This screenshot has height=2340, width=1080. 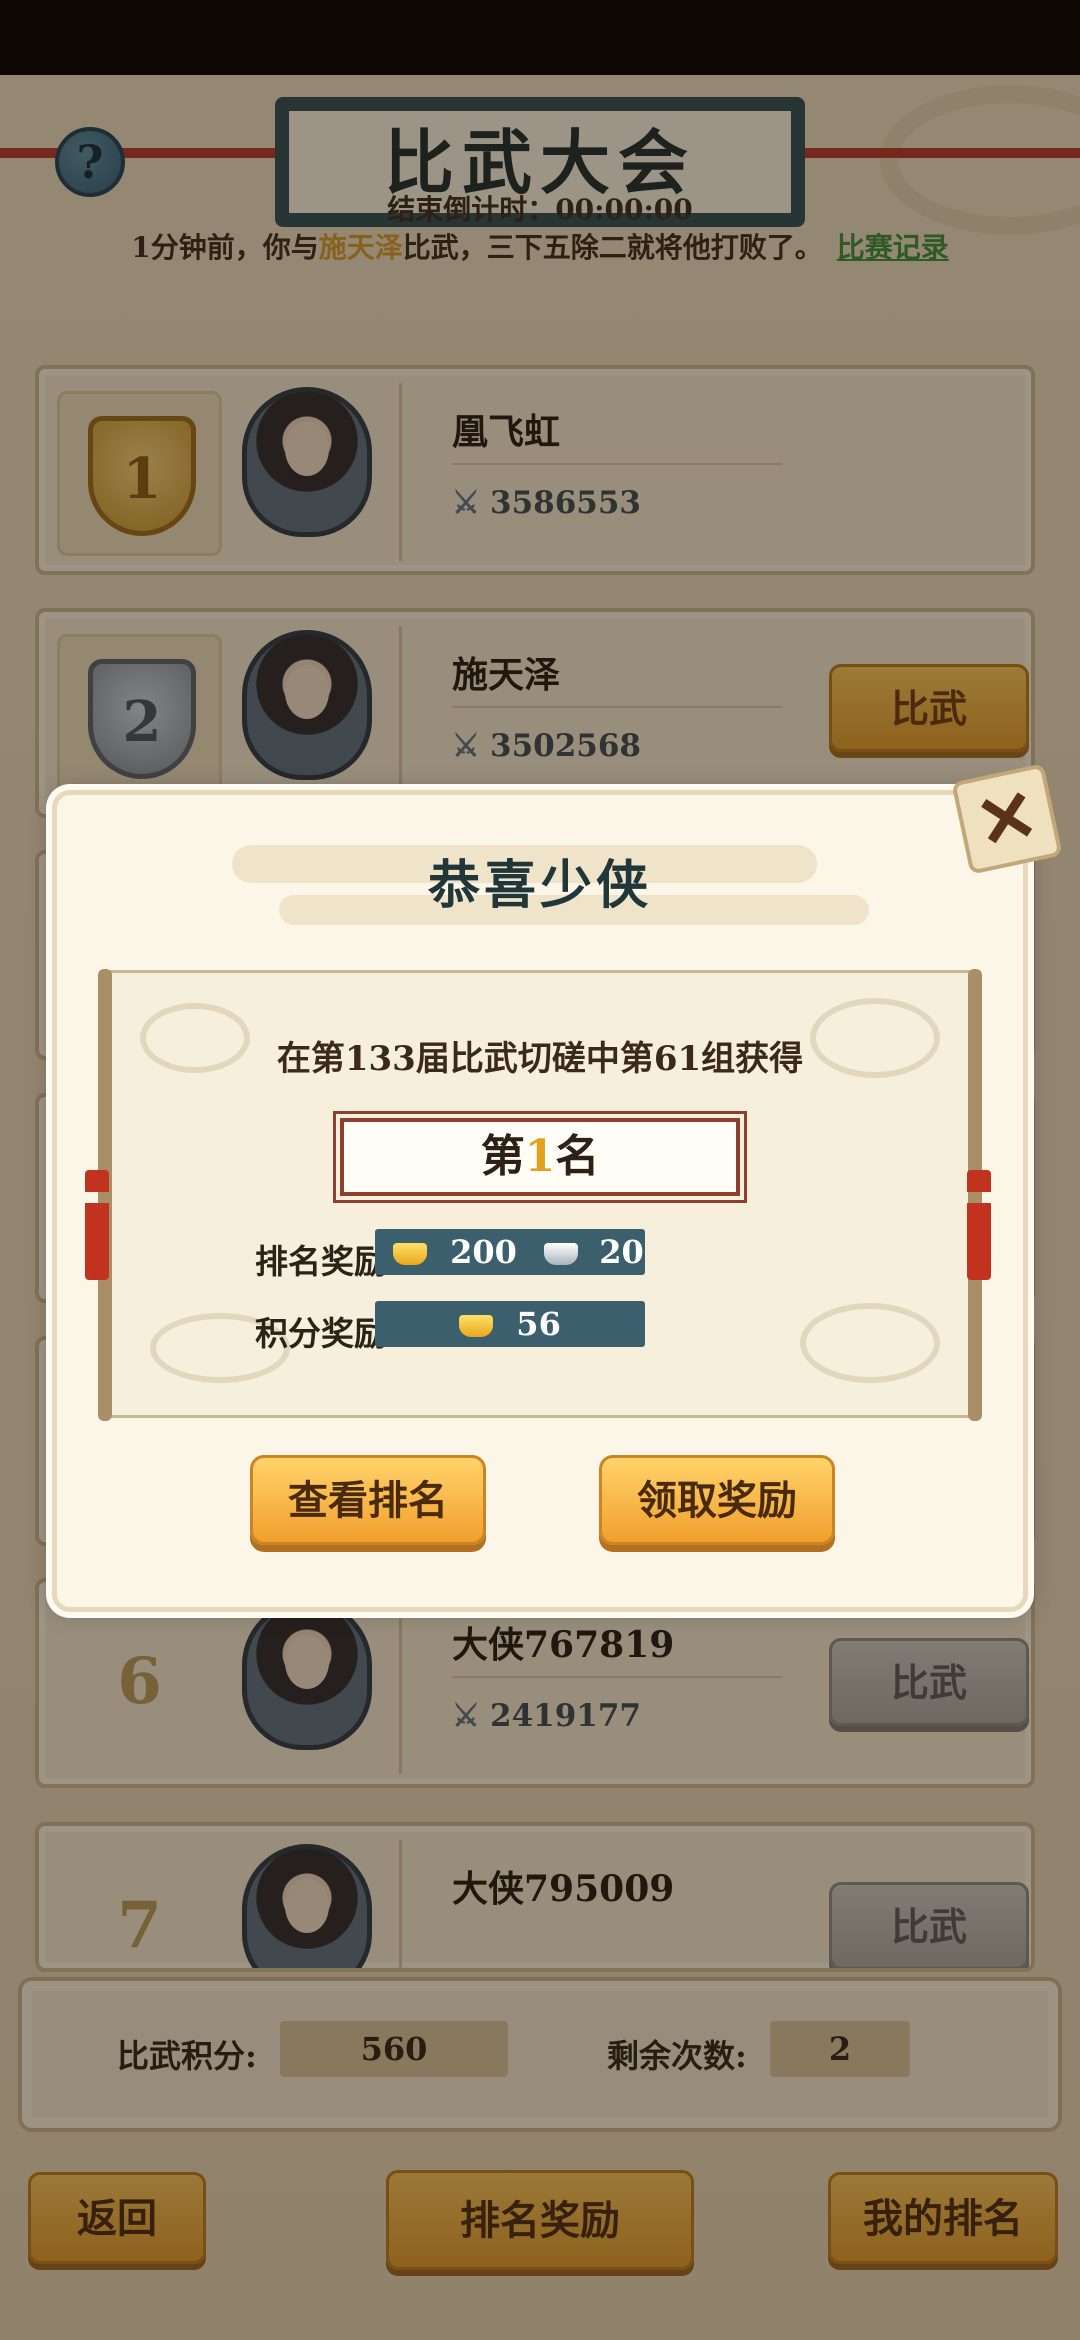 What do you see at coordinates (561, 1254) in the screenshot?
I see `silver-ingot-icon` at bounding box center [561, 1254].